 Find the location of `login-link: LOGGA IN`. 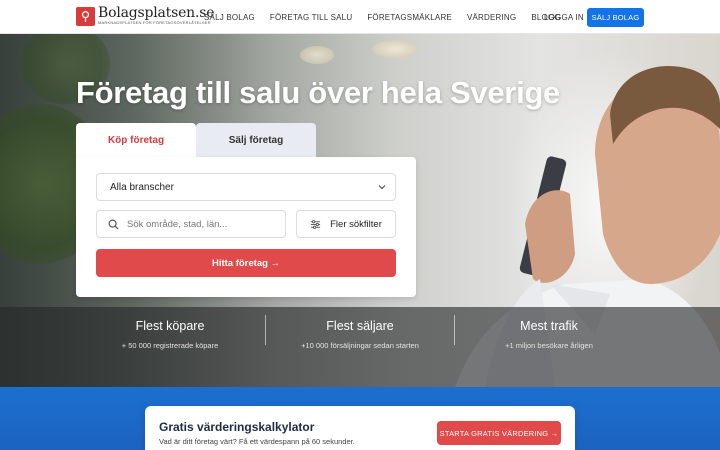

login-link: LOGGA IN is located at coordinates (564, 17).